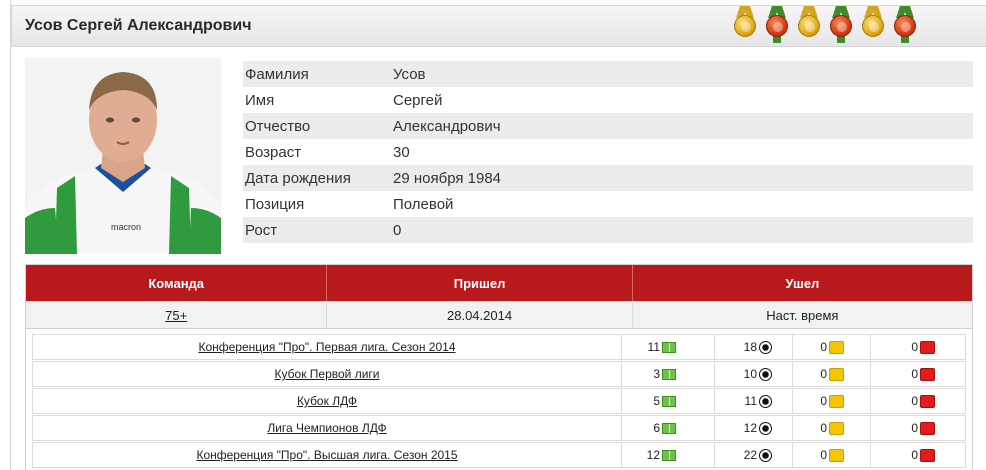  I want to click on tournament-link: Кубок ЛДФ, so click(327, 401).